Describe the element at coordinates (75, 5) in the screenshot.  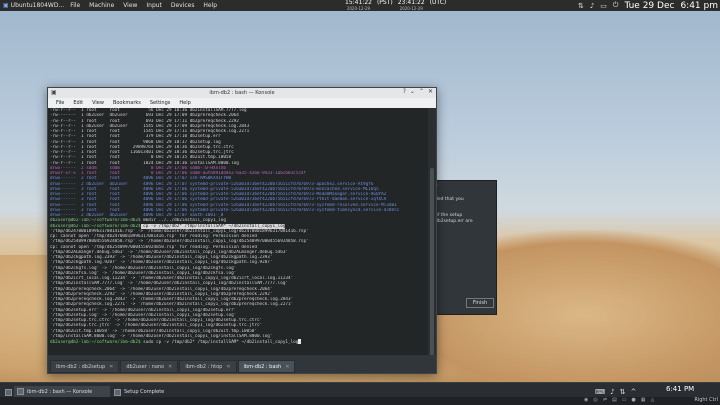
I see `host-menu-file: File` at that location.